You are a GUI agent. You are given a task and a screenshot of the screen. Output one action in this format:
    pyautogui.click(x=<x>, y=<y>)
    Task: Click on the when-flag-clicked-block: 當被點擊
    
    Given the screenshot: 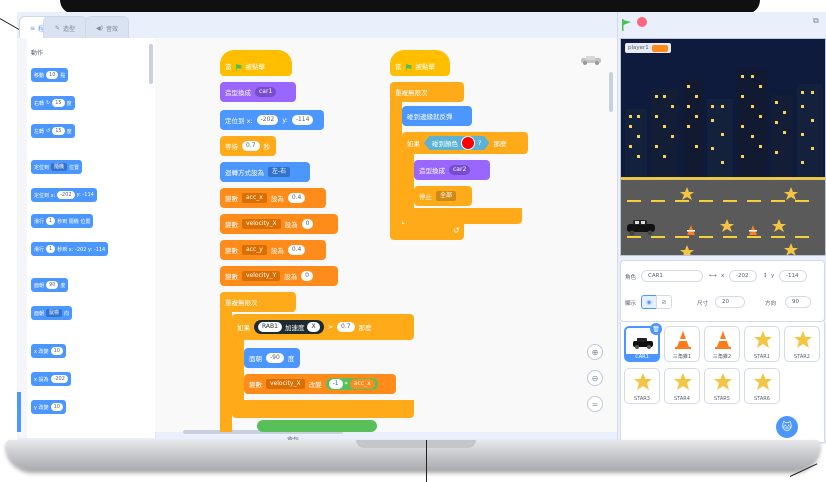 What is the action you would take?
    pyautogui.click(x=256, y=63)
    